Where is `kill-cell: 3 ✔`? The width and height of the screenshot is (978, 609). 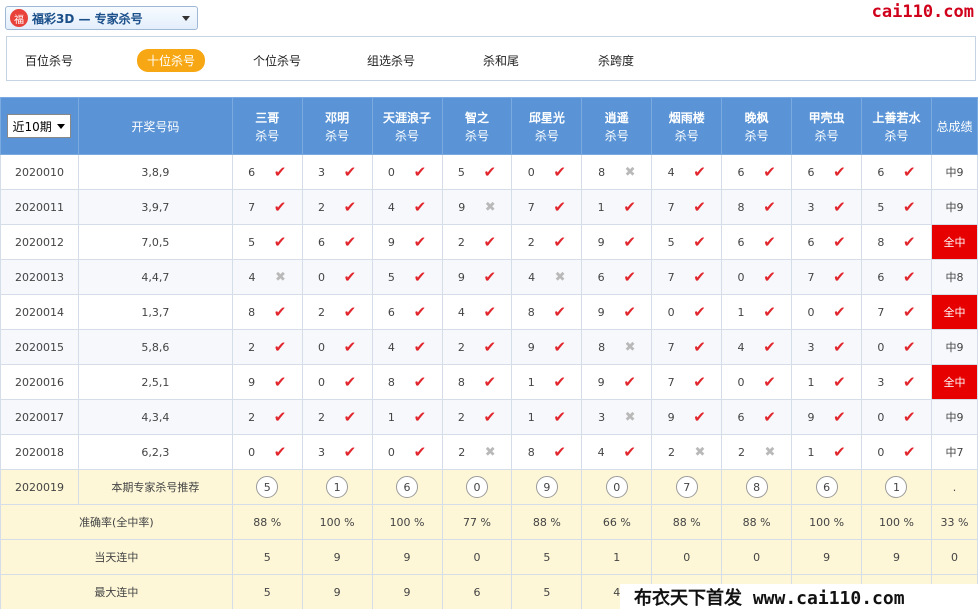 kill-cell: 3 ✔ is located at coordinates (896, 382).